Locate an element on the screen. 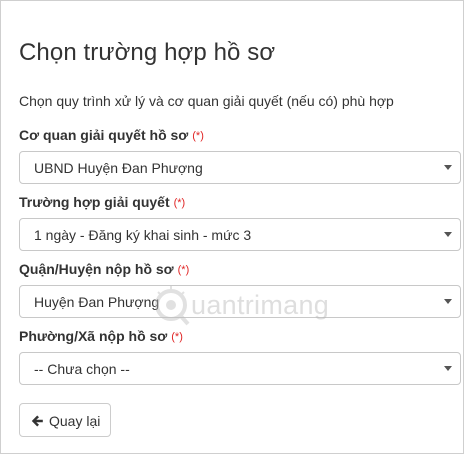 This screenshot has height=456, width=466. case-select: 1 ngày - Đăng ký khai sinh - mức 3 is located at coordinates (240, 234).